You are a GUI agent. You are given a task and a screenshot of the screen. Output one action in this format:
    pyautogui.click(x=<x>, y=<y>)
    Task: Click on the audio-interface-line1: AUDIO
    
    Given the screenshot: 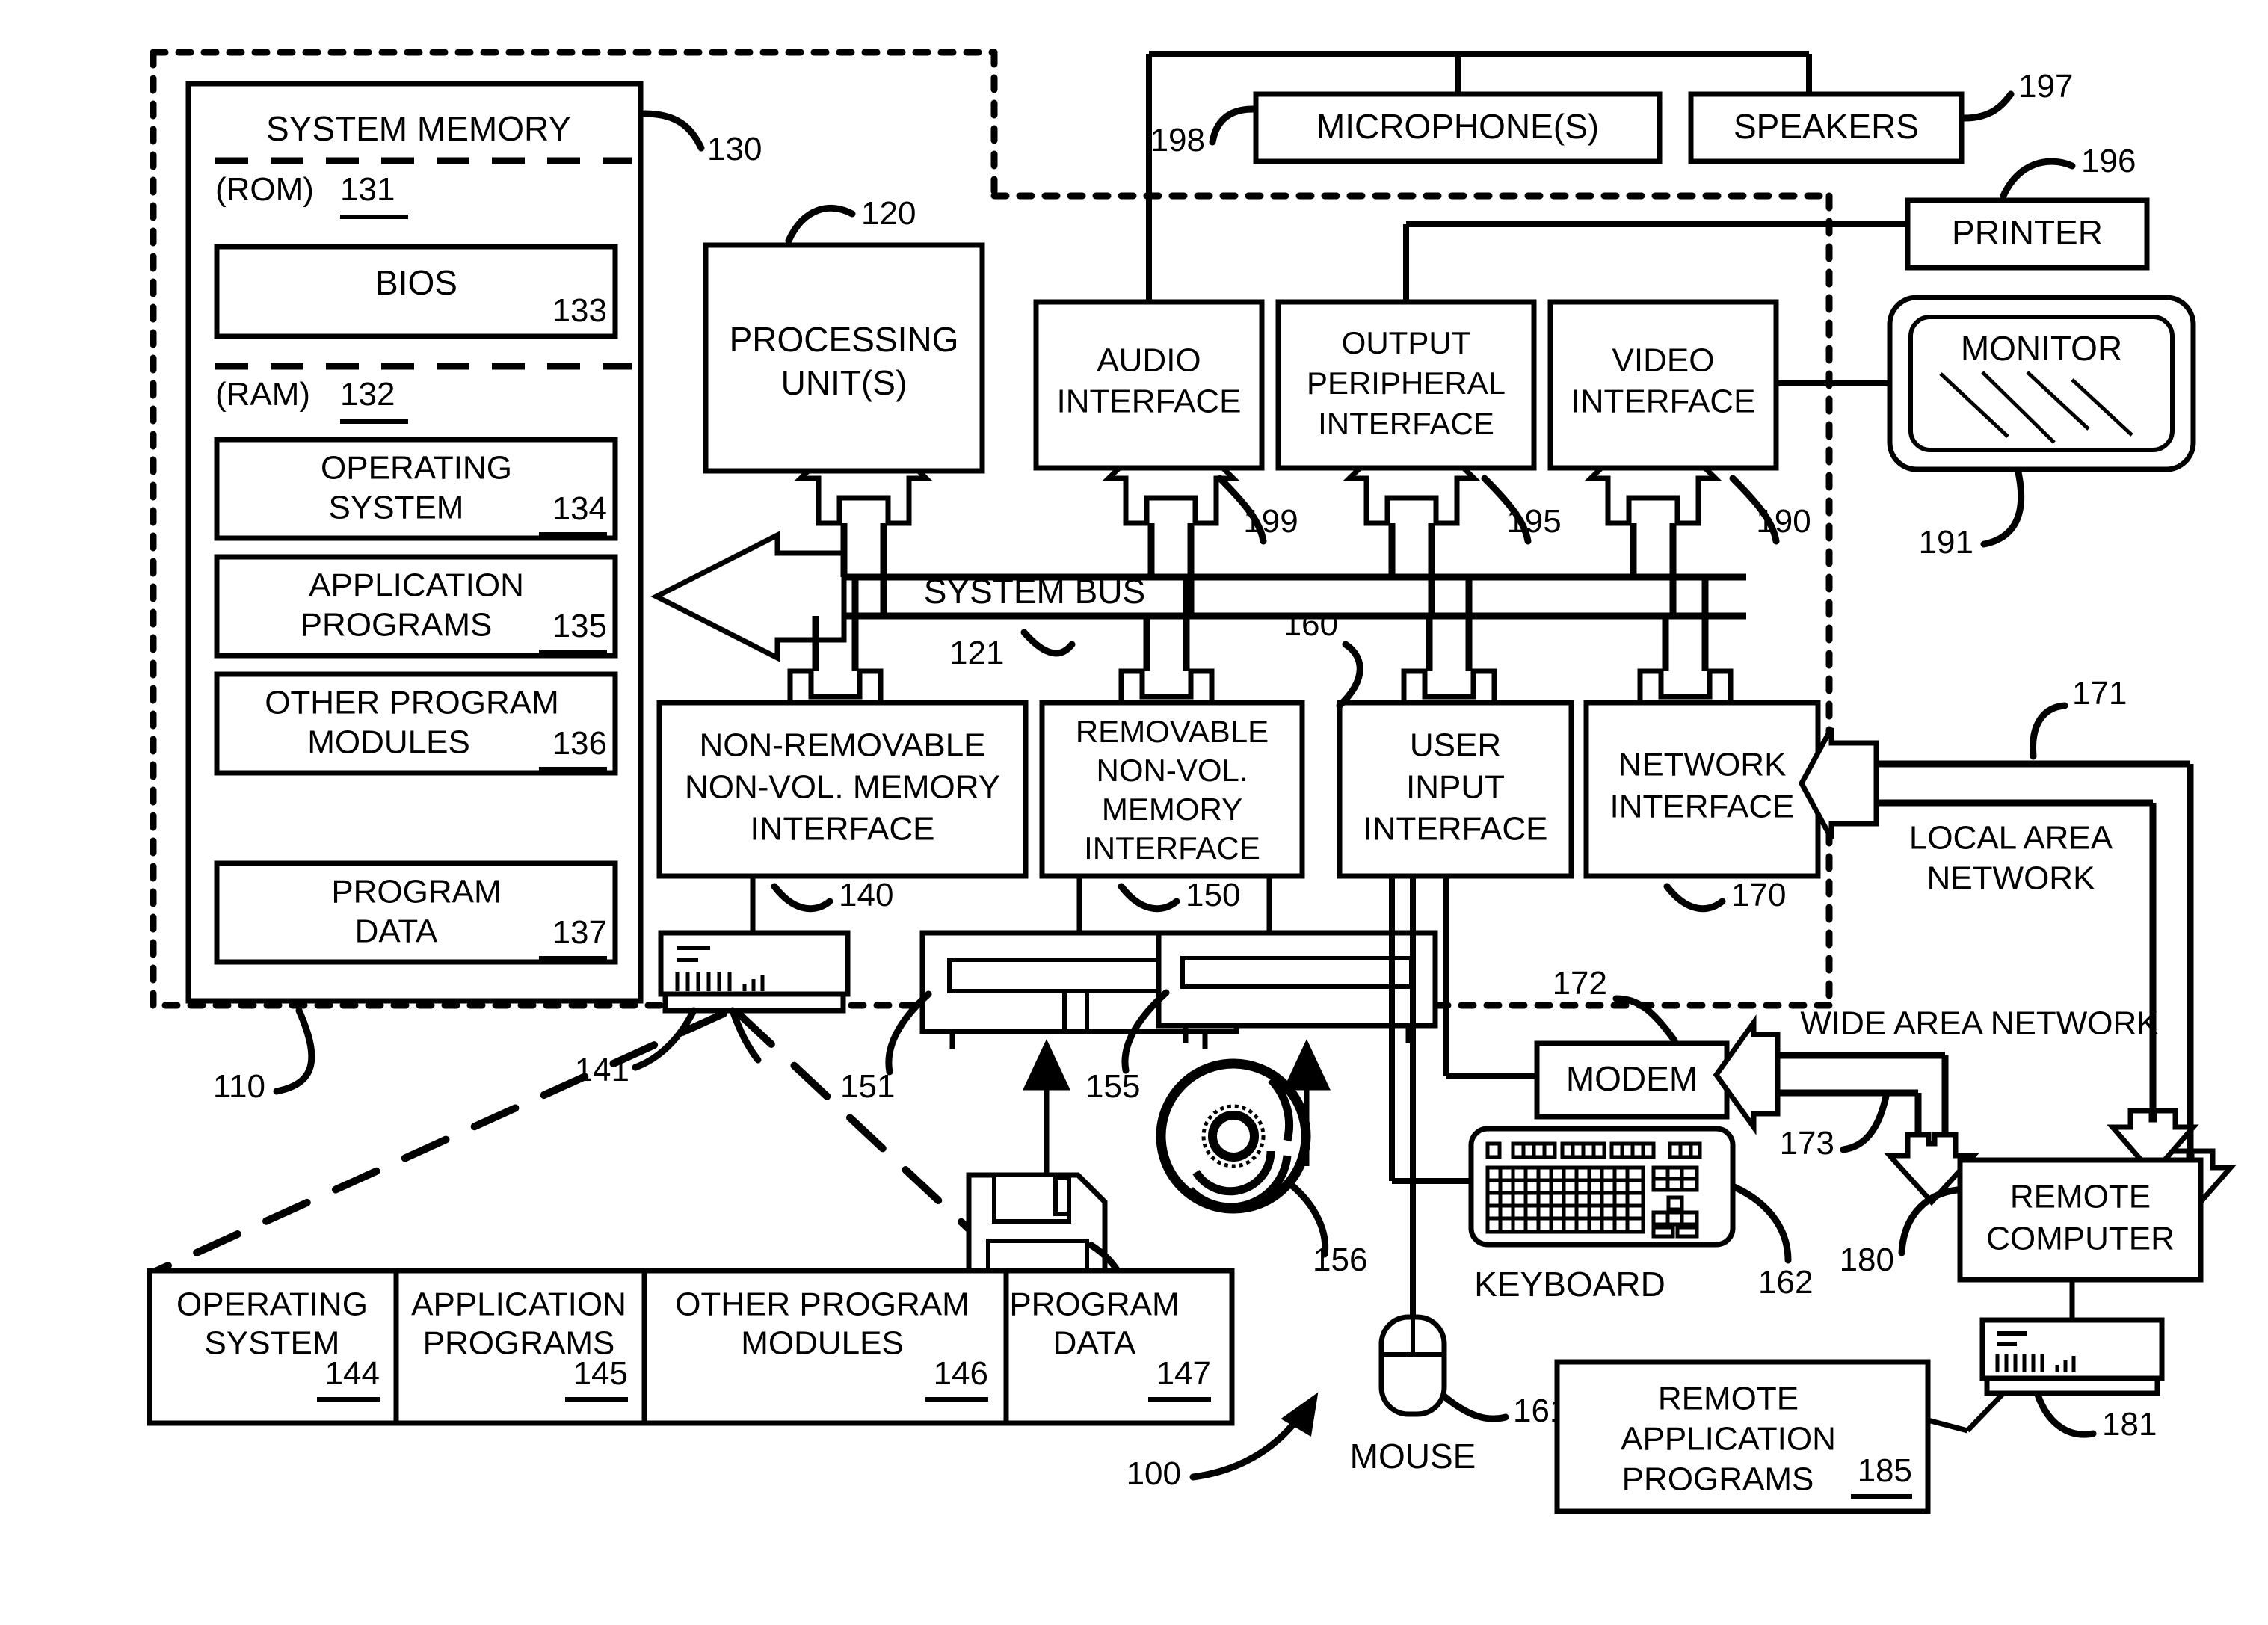 What is the action you would take?
    pyautogui.click(x=1149, y=360)
    